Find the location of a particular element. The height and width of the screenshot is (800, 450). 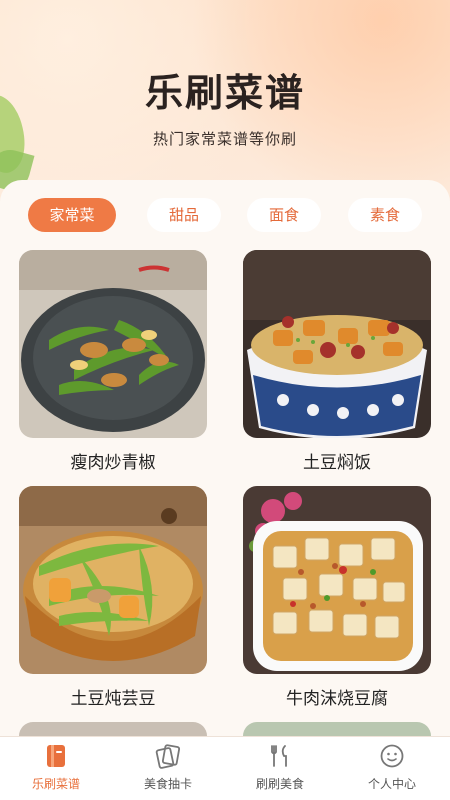

bottom-nav: 乐刷菜谱 美食抽卡 刷刷美食 个人中心 is located at coordinates (225, 768).